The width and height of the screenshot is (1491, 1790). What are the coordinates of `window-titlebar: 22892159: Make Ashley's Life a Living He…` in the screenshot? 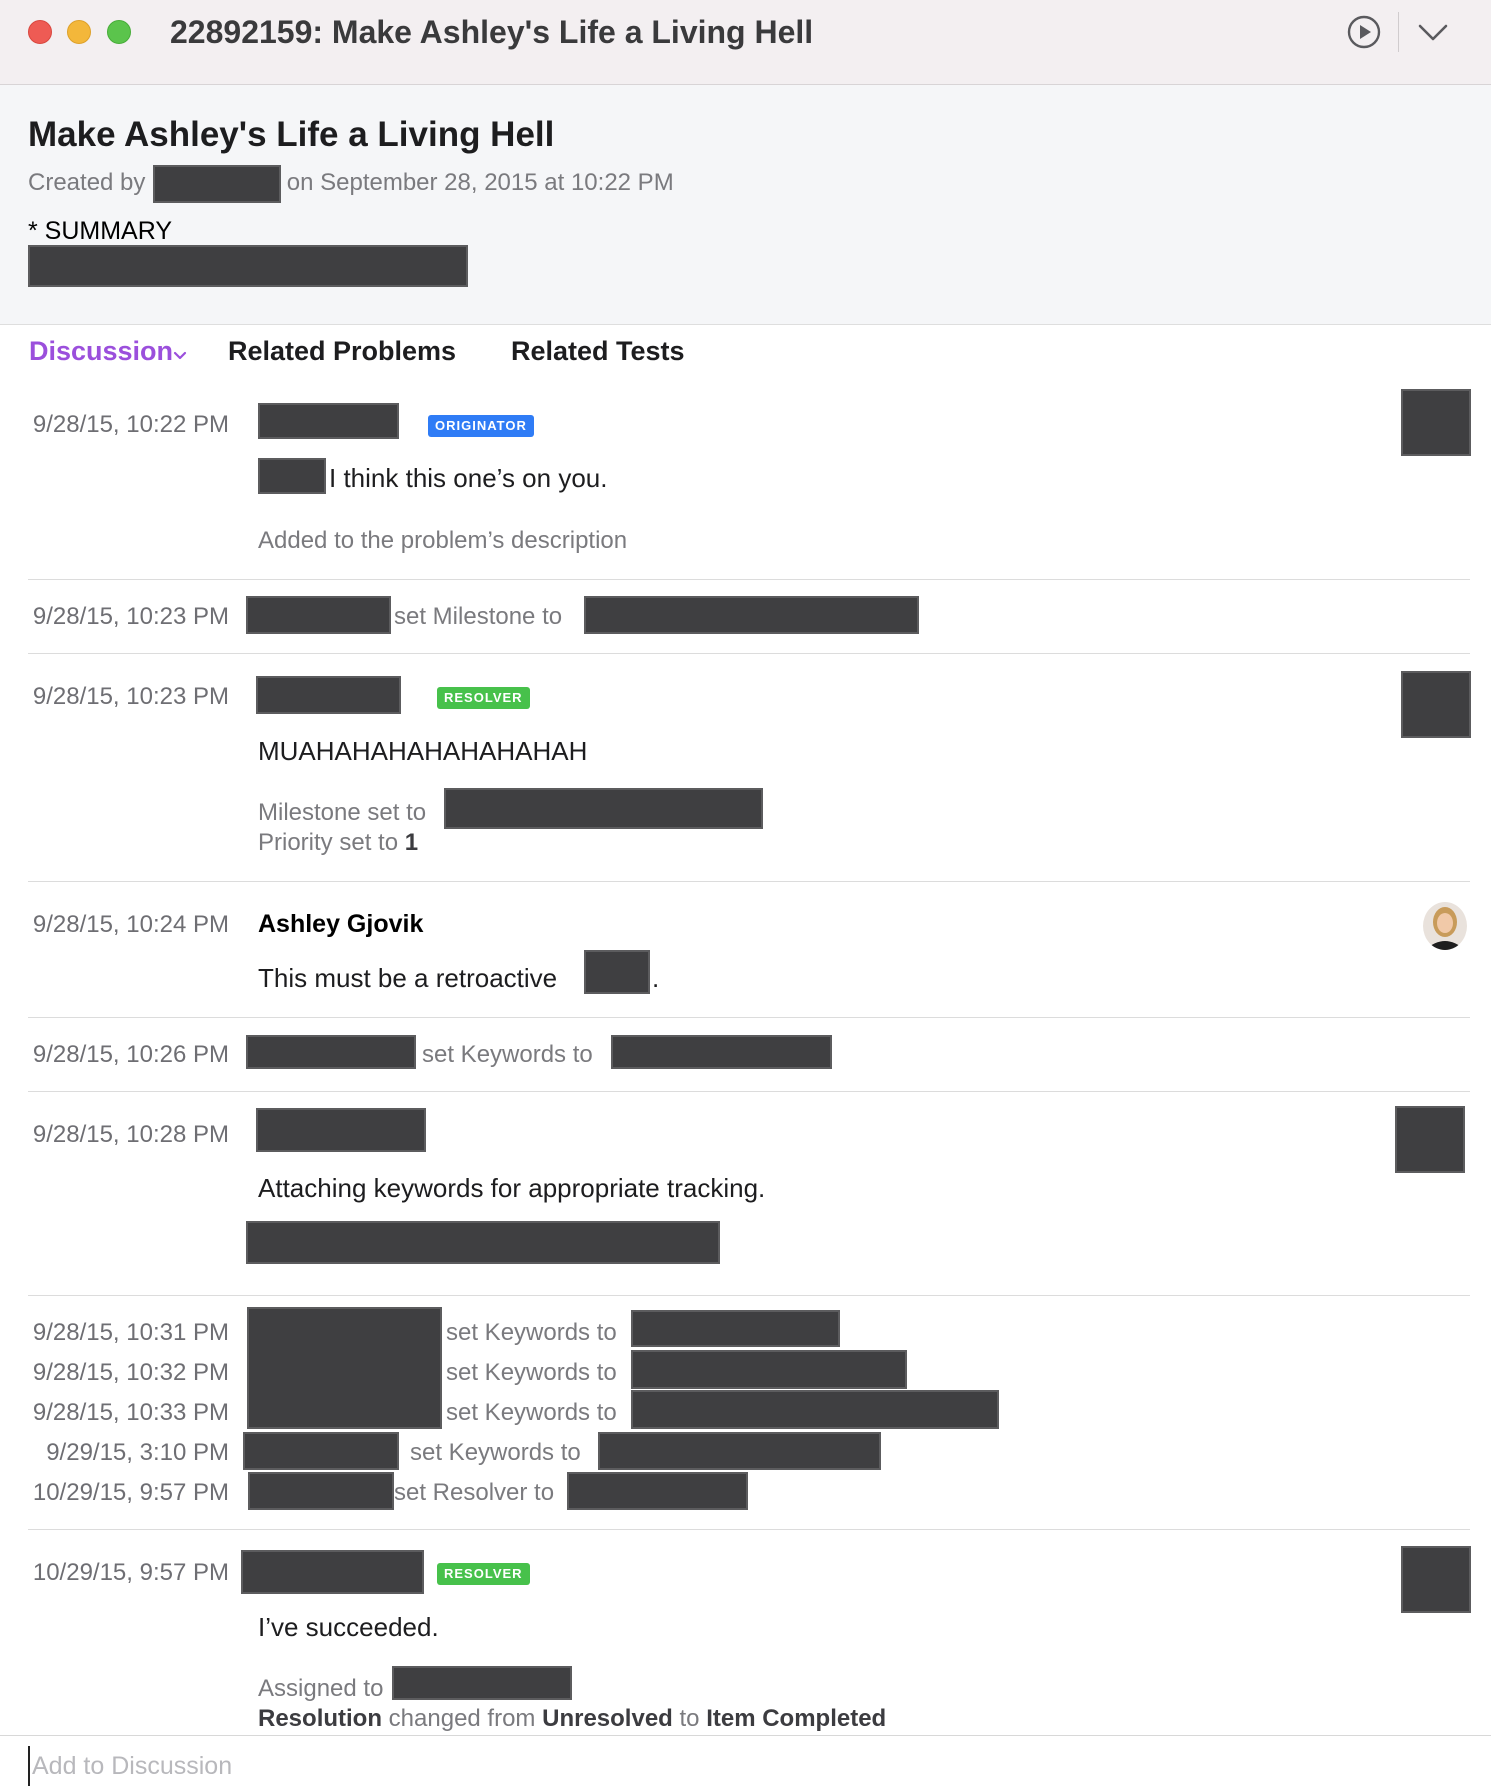 It's located at (745, 42).